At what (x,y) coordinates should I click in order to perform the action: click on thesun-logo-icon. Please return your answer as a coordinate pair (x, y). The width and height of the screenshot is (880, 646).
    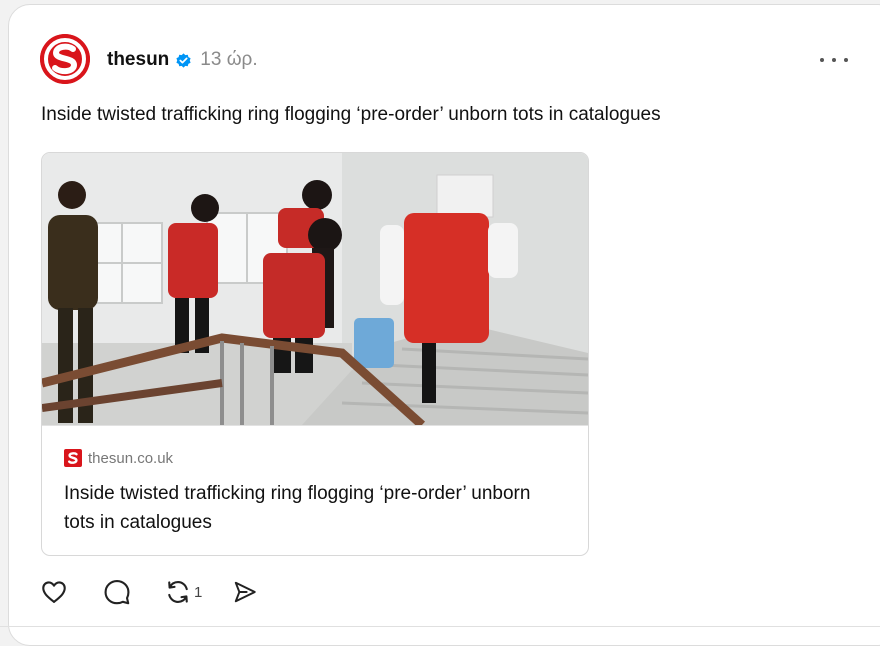
    Looking at the image, I should click on (65, 59).